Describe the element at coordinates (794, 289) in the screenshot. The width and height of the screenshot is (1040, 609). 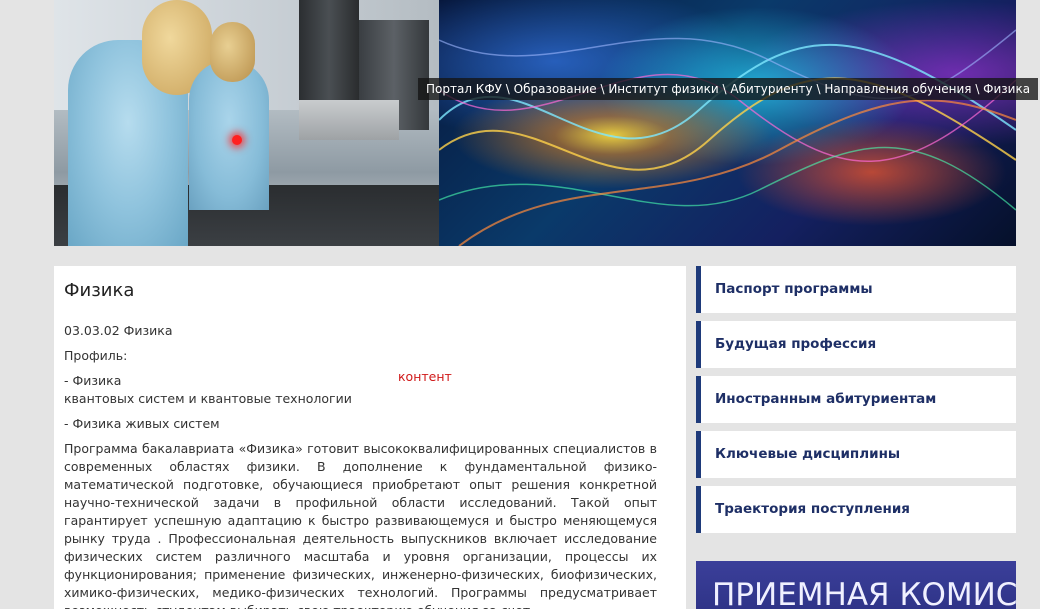
I see `sidebar-item-label: Паспорт программы` at that location.